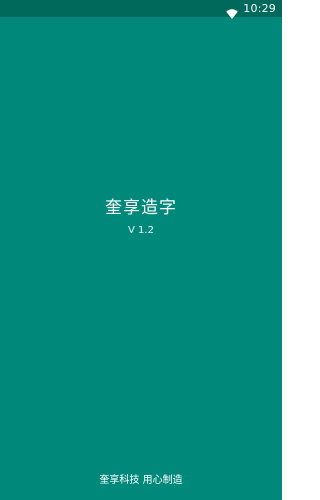  Describe the element at coordinates (232, 11) in the screenshot. I see `wifi-icon` at that location.